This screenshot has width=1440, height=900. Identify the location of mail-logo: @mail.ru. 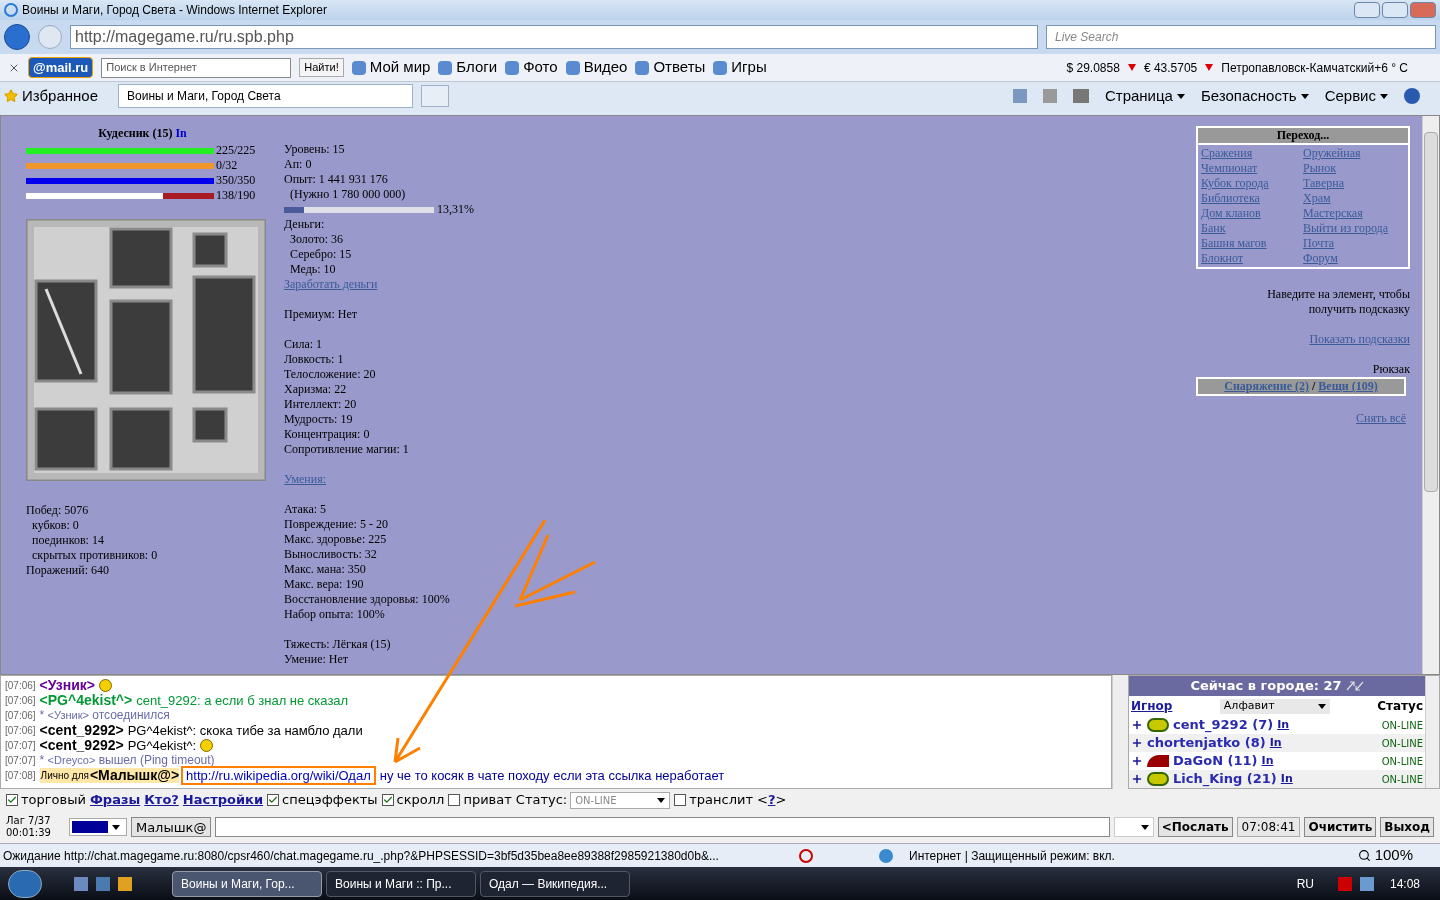
(61, 67).